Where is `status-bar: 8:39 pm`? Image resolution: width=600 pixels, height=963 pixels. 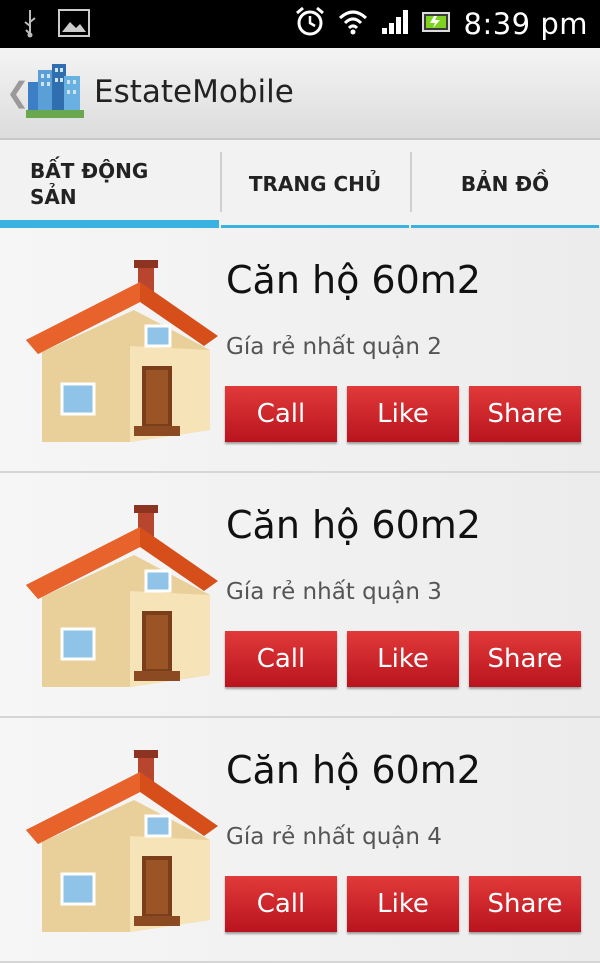 status-bar: 8:39 pm is located at coordinates (300, 24).